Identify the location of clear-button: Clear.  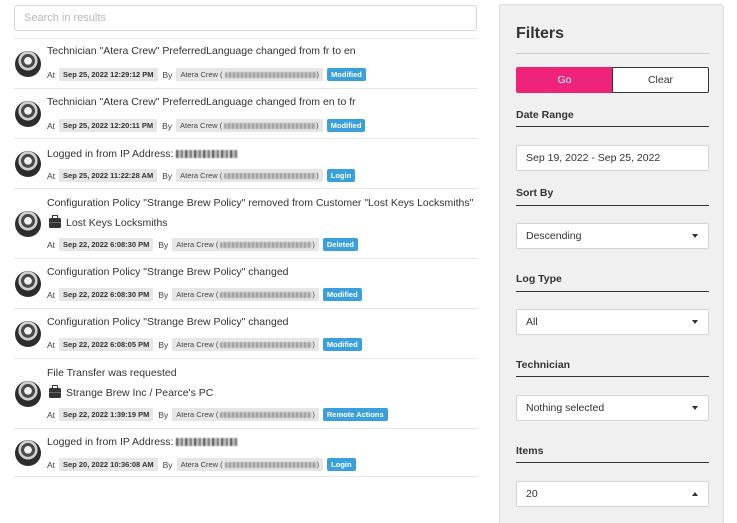
(660, 80).